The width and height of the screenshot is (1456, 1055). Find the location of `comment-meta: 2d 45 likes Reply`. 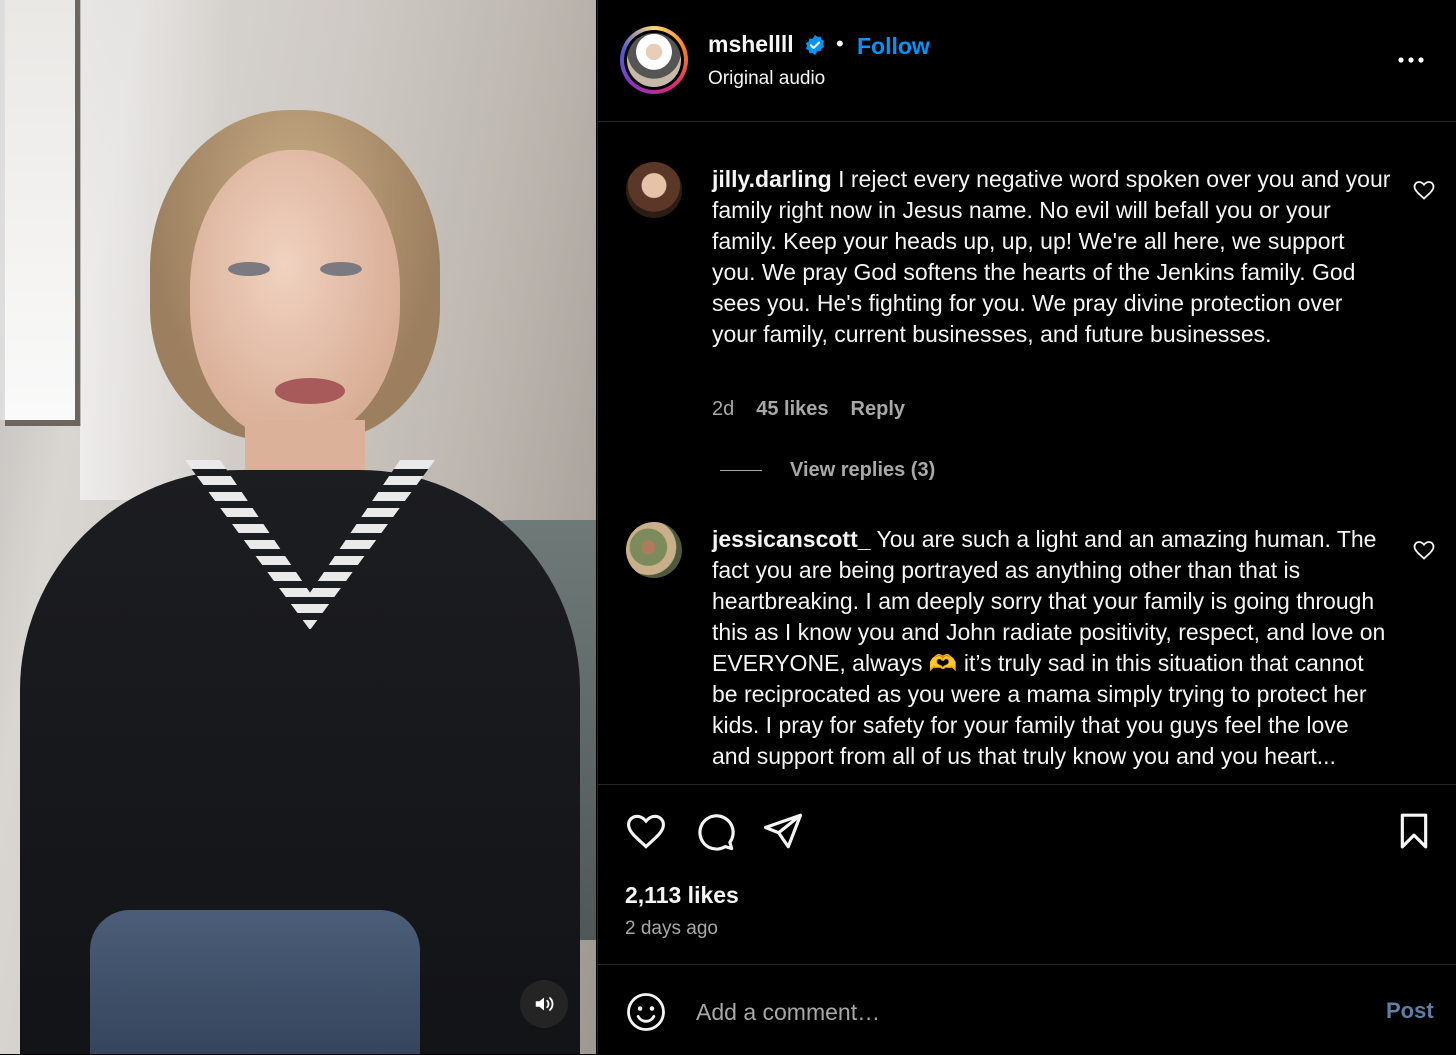

comment-meta: 2d 45 likes Reply is located at coordinates (808, 409).